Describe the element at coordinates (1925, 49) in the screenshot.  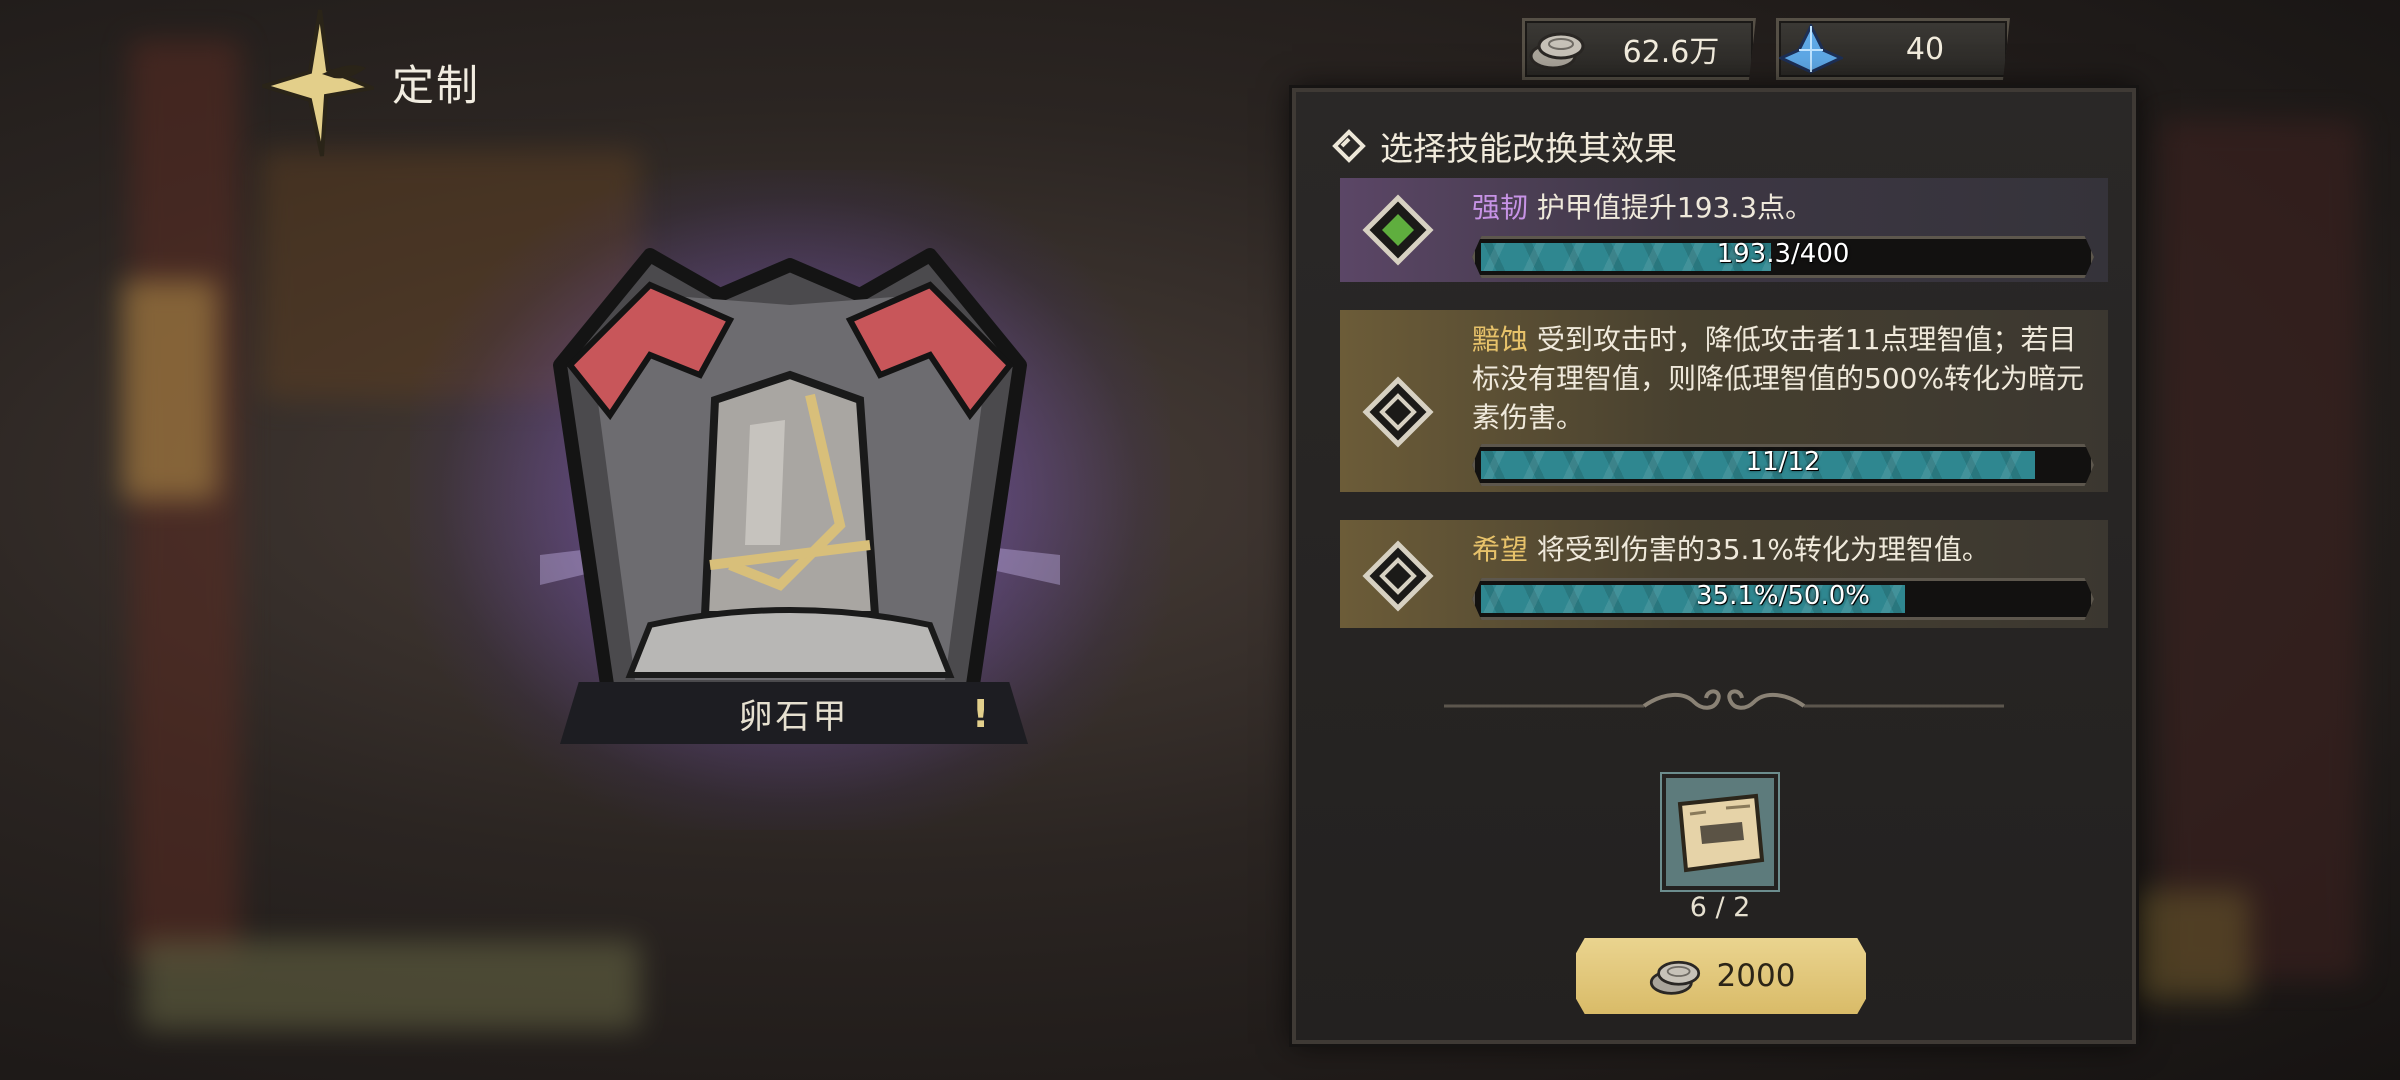
I see `currency-crystal-value: 40` at that location.